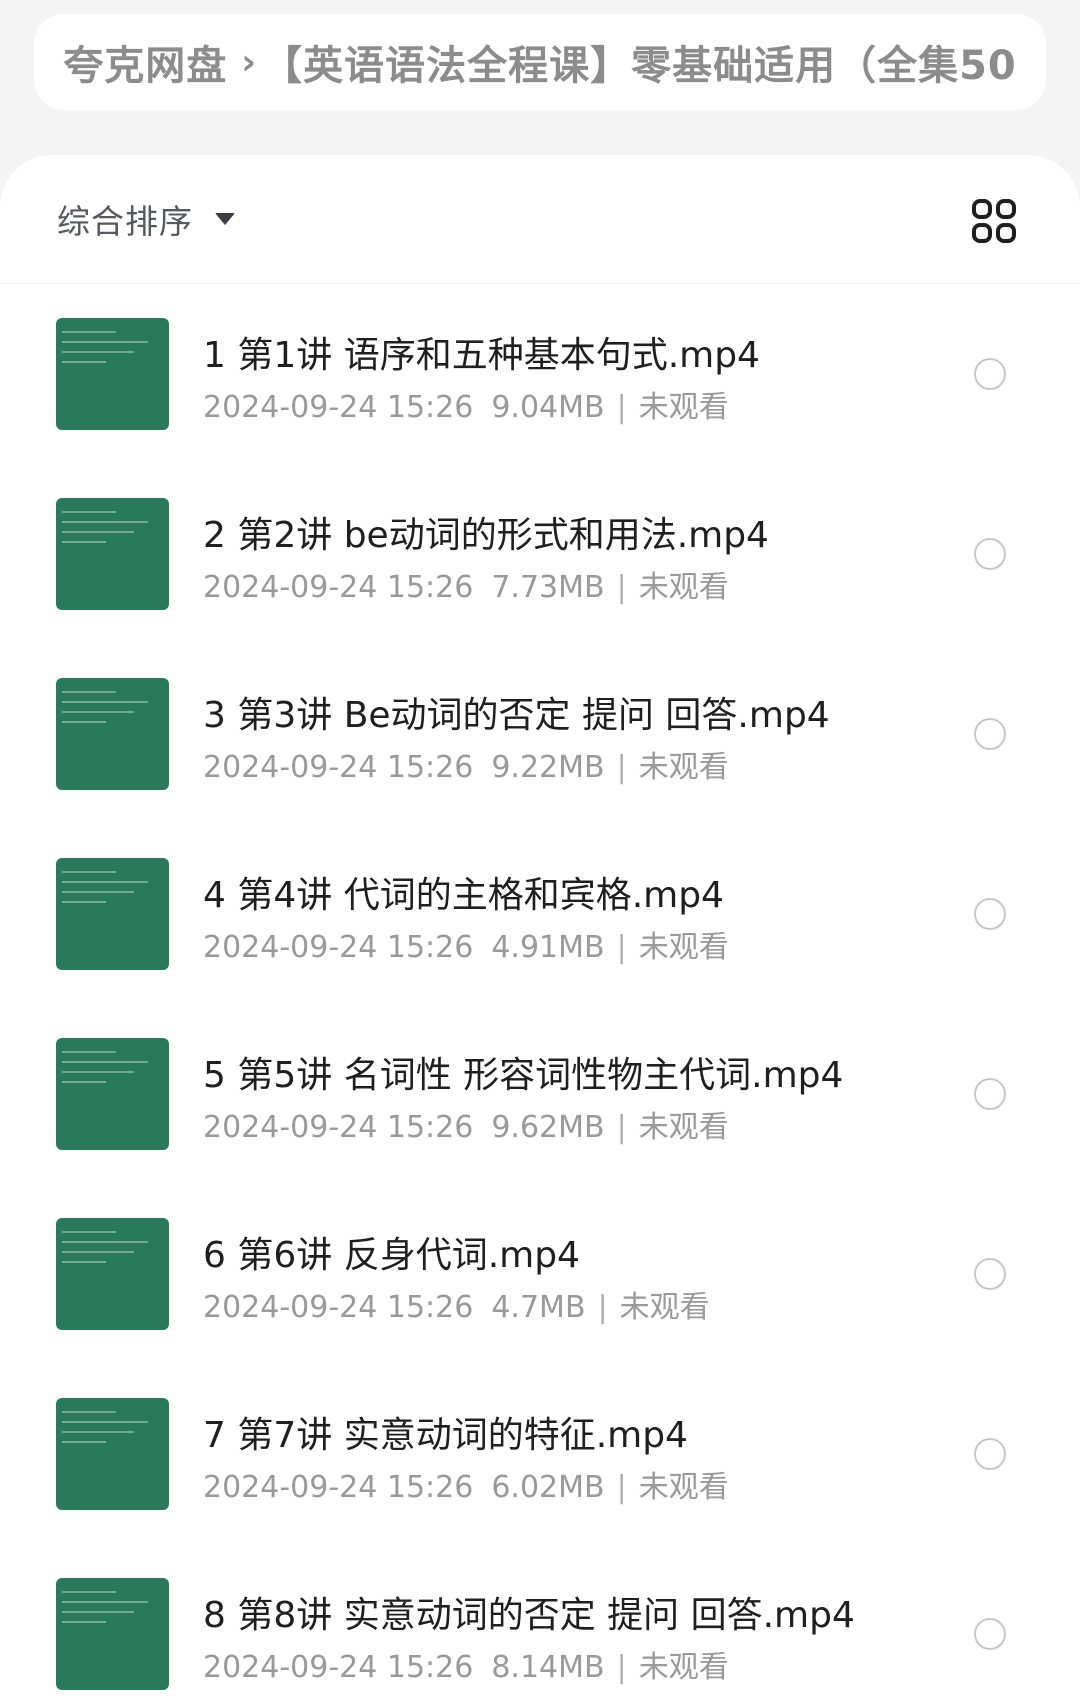 The height and width of the screenshot is (1697, 1080). What do you see at coordinates (548, 407) in the screenshot?
I see `file-size: 9.04MB` at bounding box center [548, 407].